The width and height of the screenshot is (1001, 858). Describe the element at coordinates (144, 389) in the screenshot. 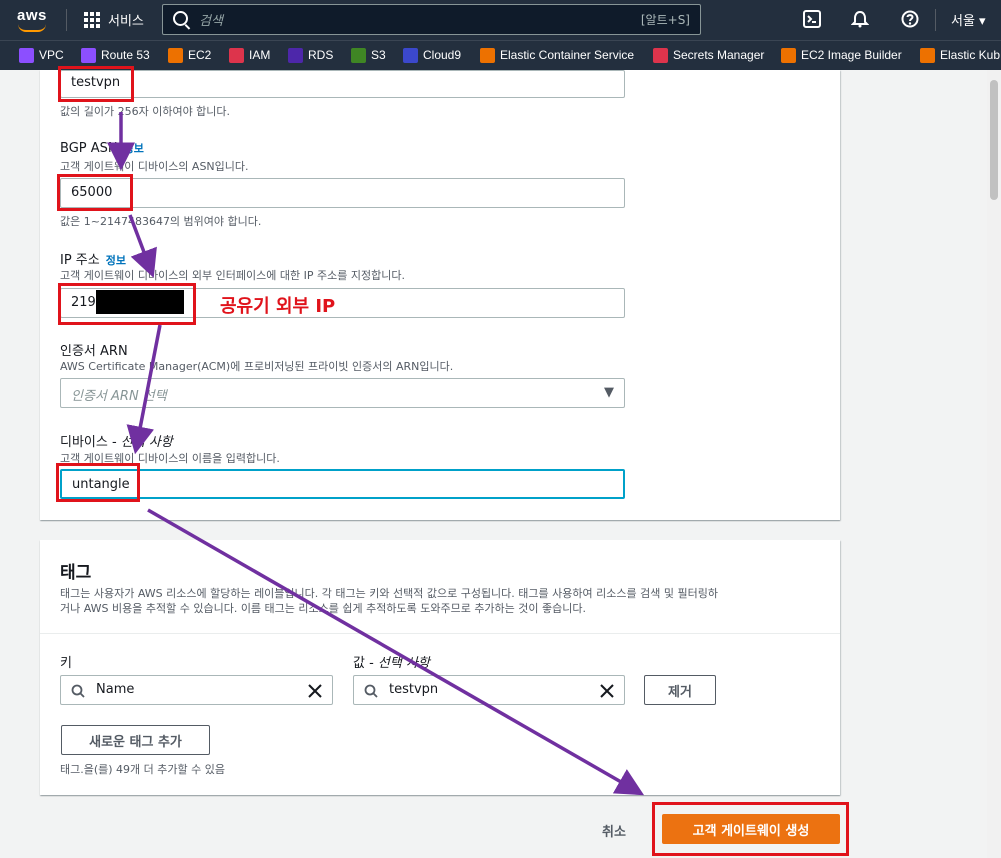

I see `arrow-ip-to-device` at that location.